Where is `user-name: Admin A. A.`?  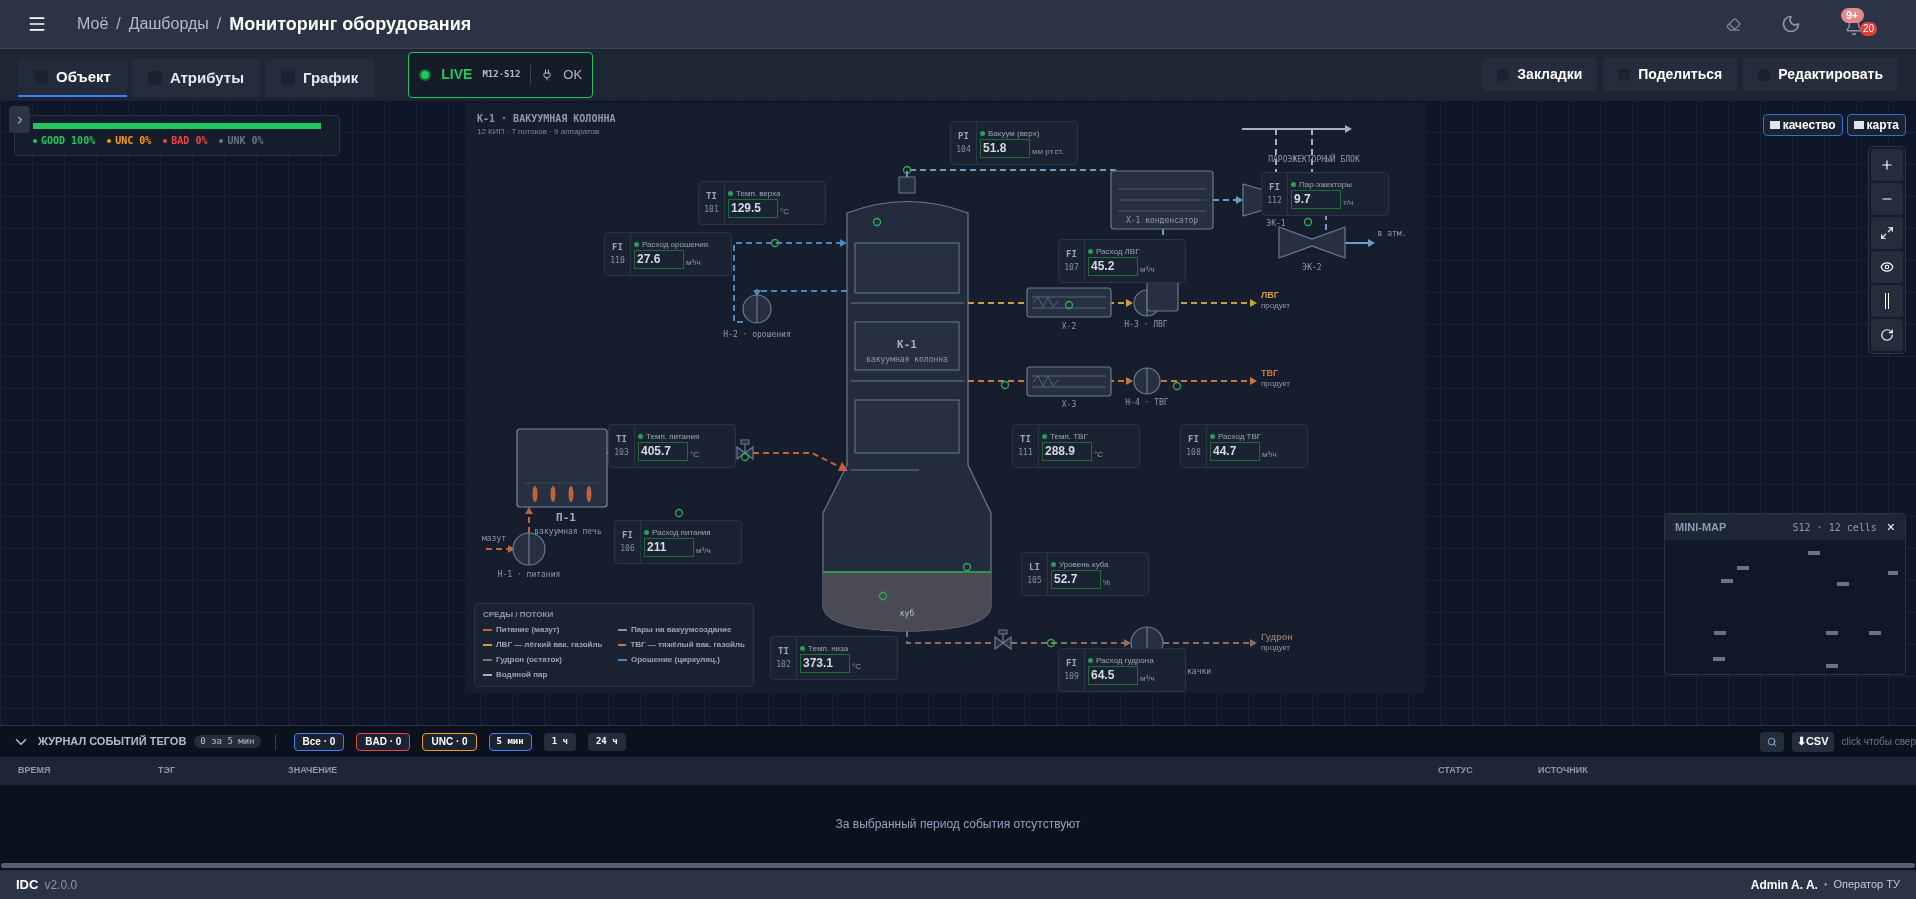
user-name: Admin A. A. is located at coordinates (1784, 885).